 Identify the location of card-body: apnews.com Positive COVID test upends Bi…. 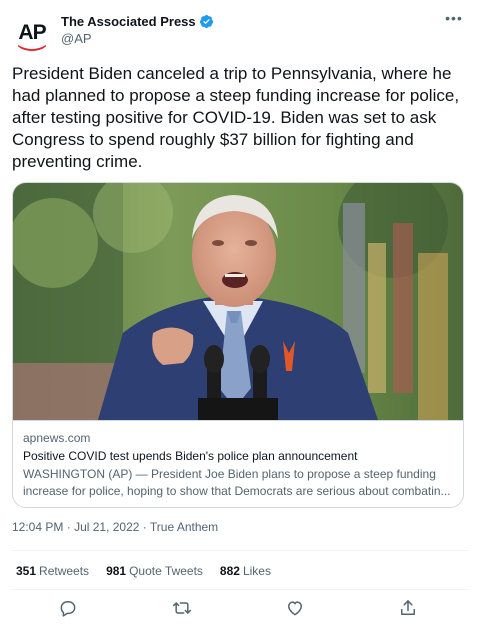
(238, 463).